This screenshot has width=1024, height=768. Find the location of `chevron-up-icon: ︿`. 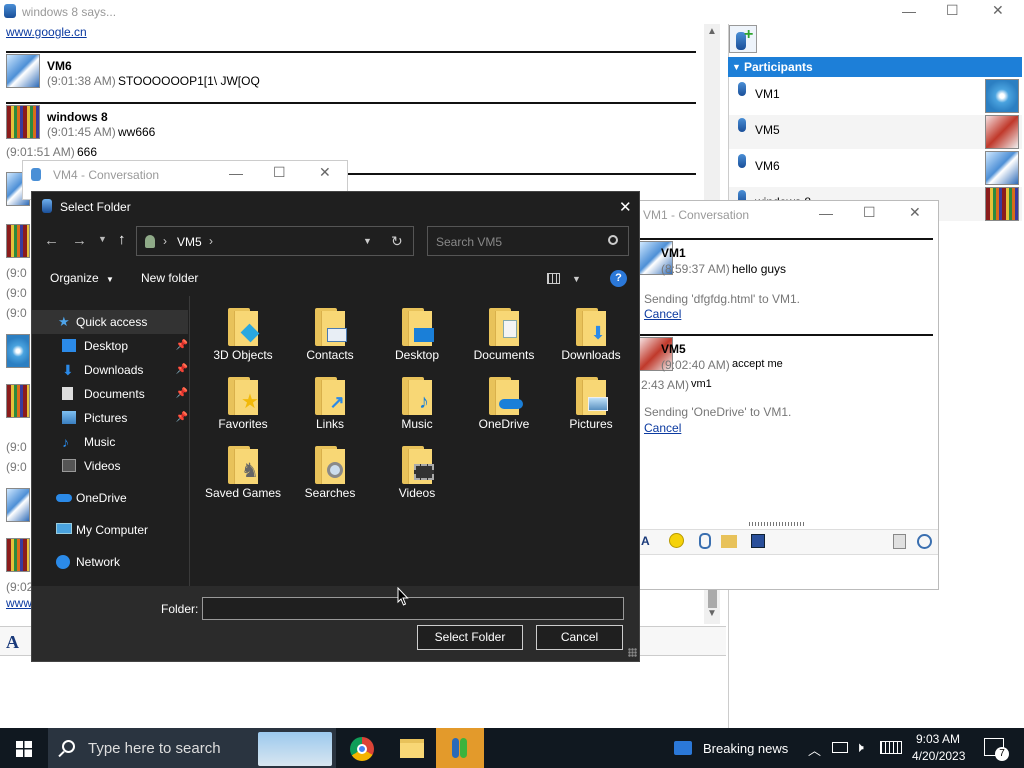

chevron-up-icon: ︿ is located at coordinates (814, 749).